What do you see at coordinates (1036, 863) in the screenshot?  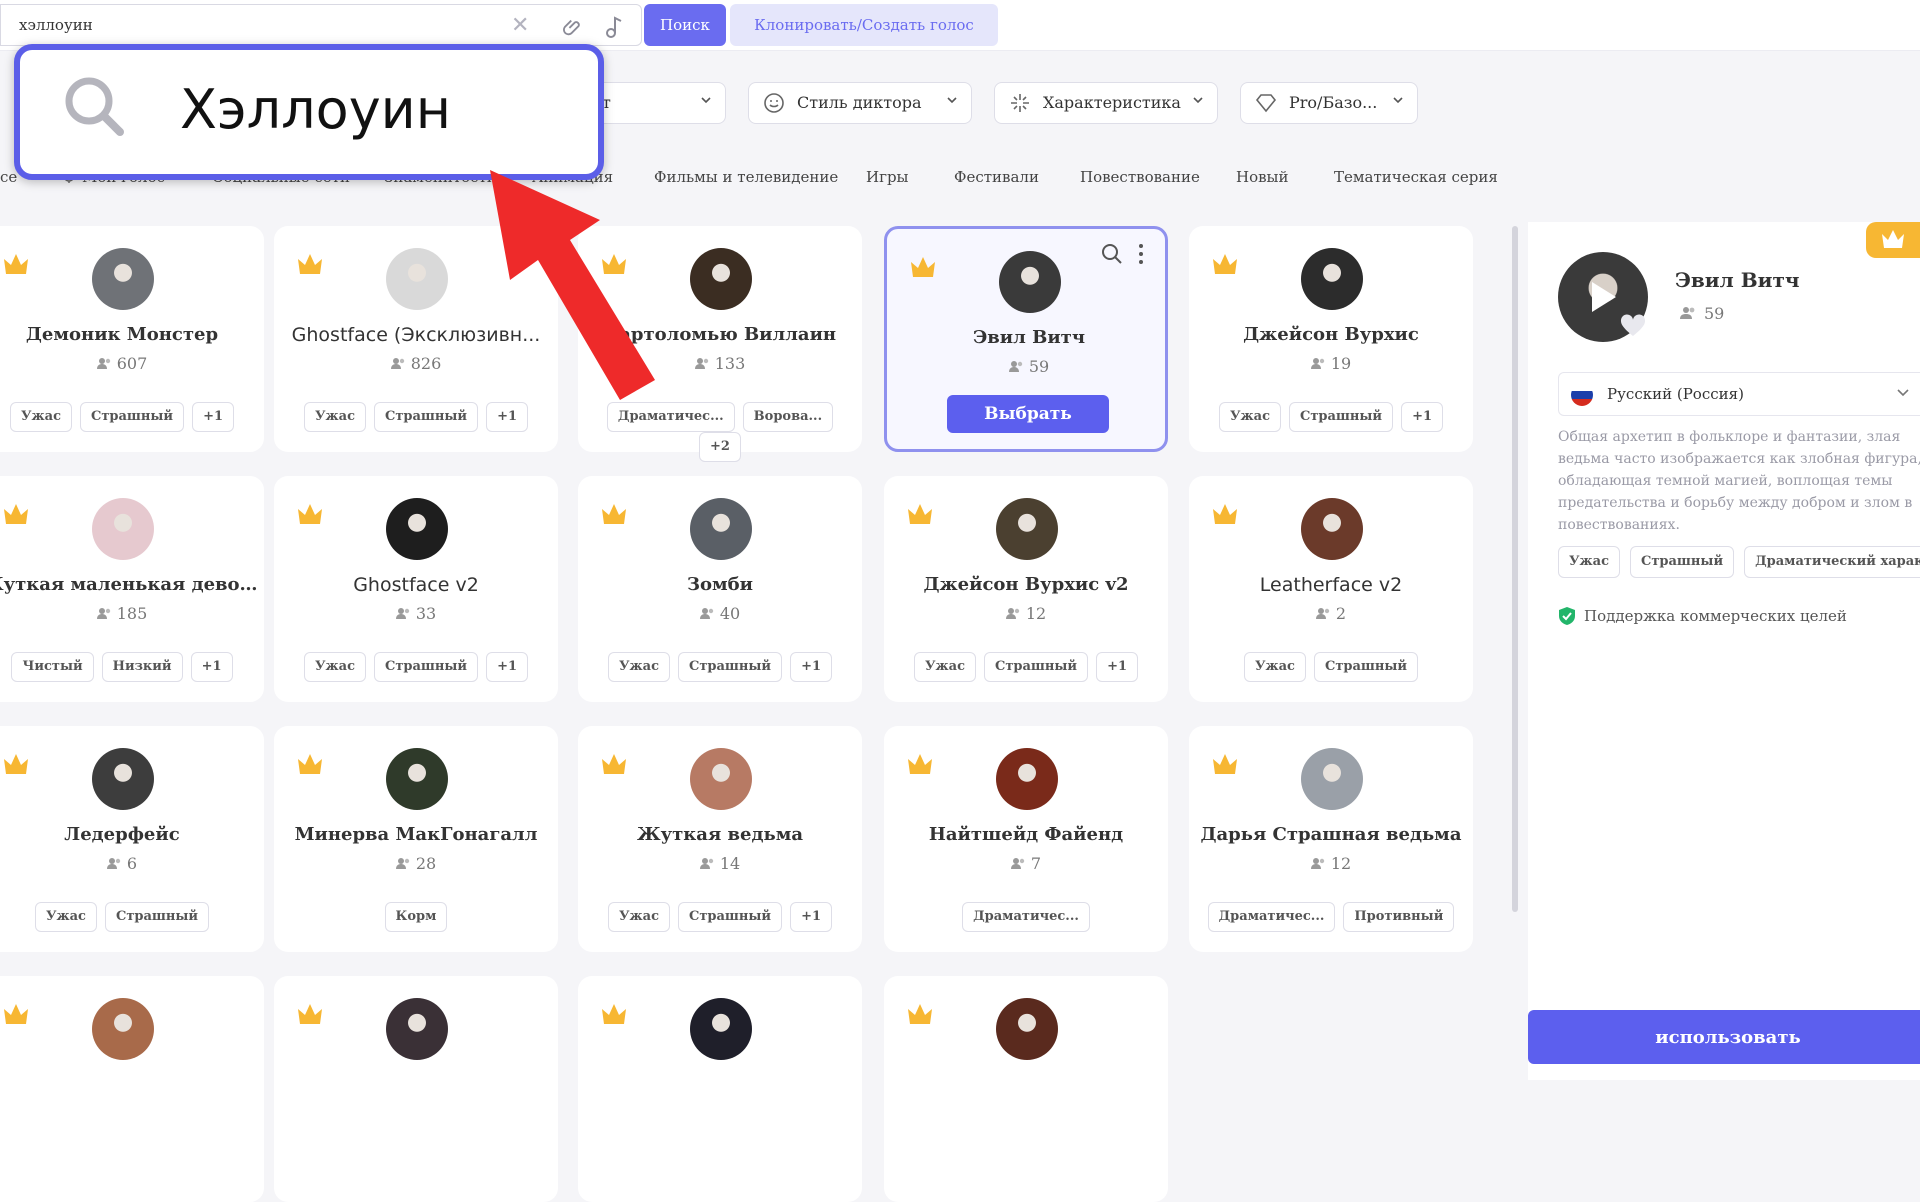 I see `count-value: 7` at bounding box center [1036, 863].